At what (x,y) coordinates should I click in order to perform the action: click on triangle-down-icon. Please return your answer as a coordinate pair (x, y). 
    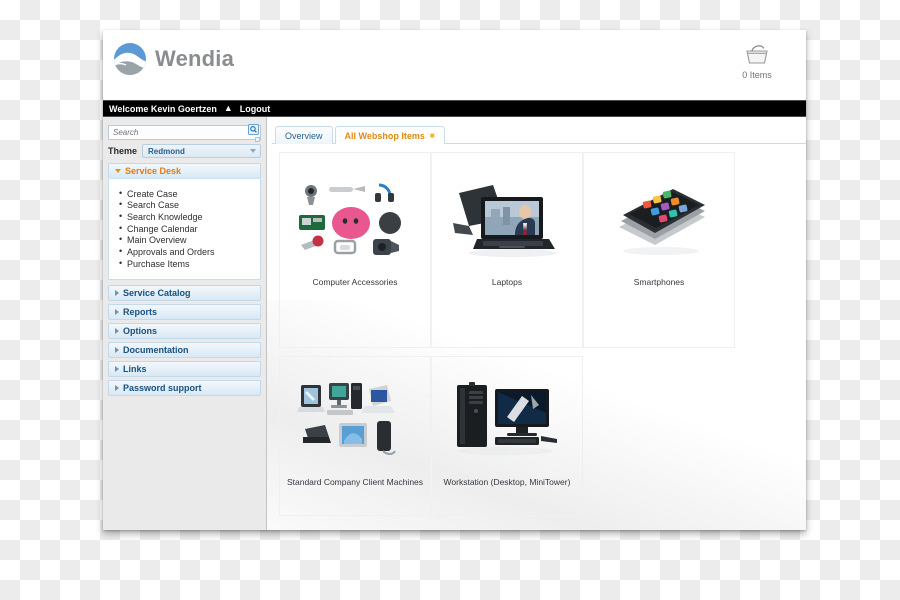
    Looking at the image, I should click on (118, 171).